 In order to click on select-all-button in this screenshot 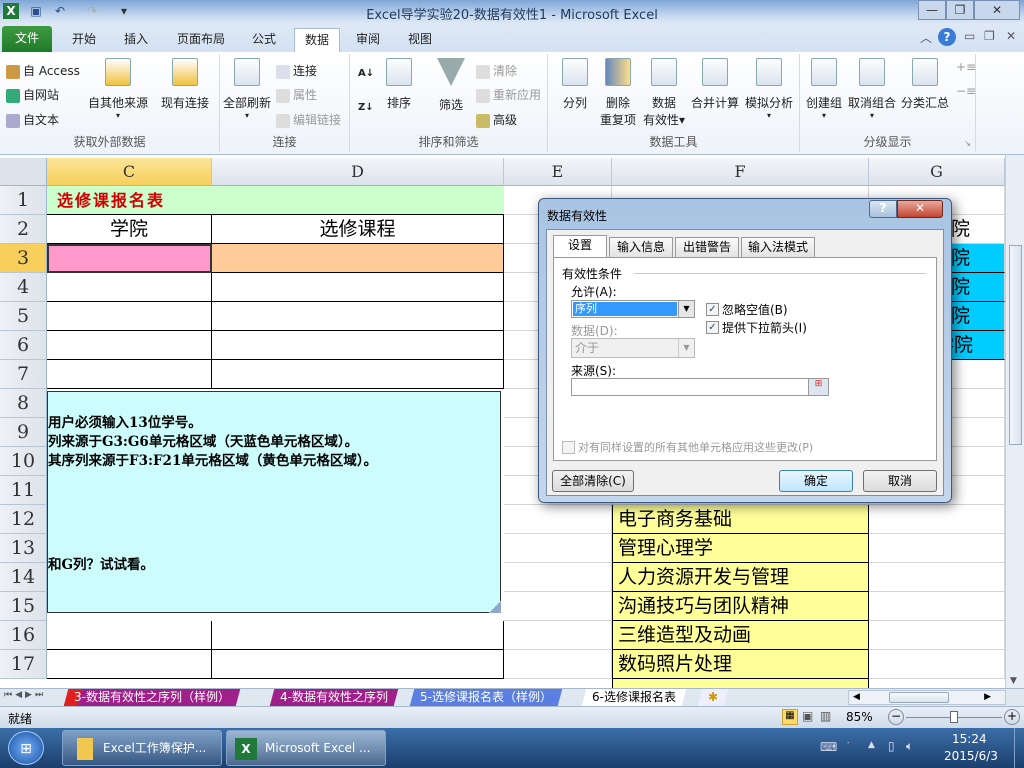, I will do `click(23, 172)`.